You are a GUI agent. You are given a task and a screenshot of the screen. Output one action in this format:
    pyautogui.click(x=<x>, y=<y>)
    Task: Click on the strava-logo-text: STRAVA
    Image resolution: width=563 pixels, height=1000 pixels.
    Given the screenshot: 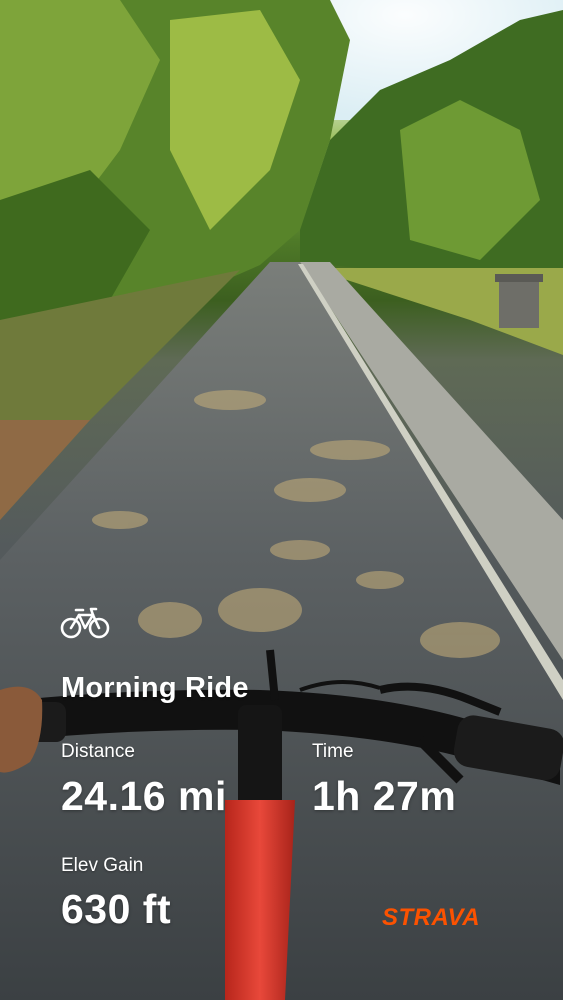 What is the action you would take?
    pyautogui.click(x=431, y=917)
    